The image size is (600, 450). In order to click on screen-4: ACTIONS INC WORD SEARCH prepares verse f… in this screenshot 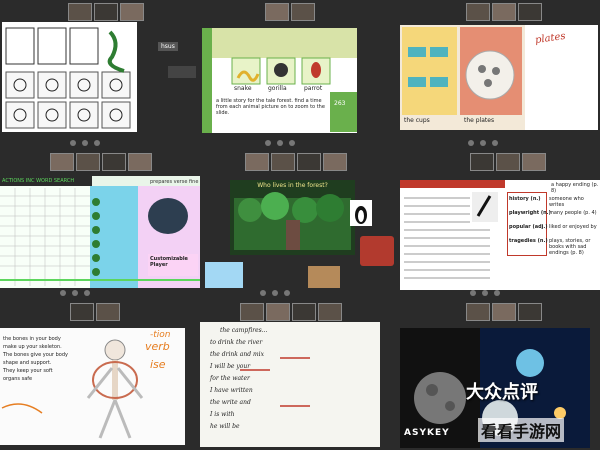, I will do `click(100, 225)`.